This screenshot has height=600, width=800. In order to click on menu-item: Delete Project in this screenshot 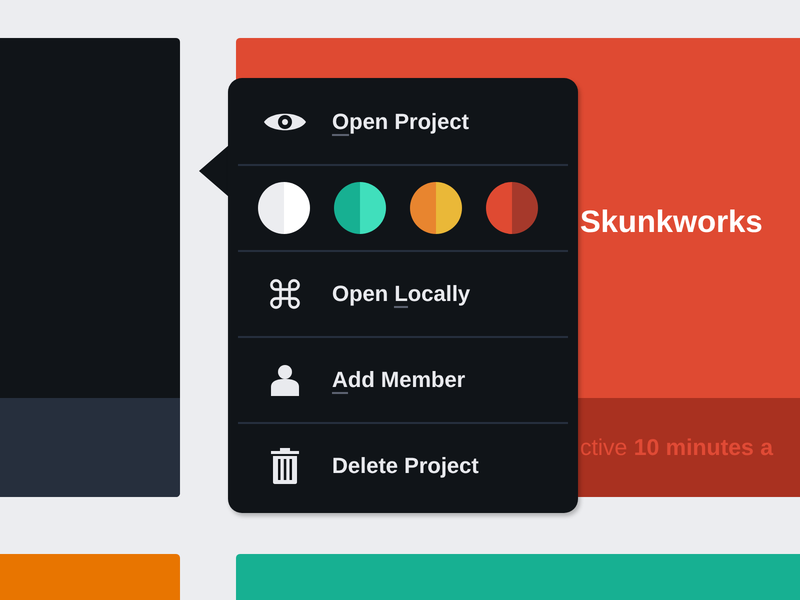, I will do `click(403, 466)`.